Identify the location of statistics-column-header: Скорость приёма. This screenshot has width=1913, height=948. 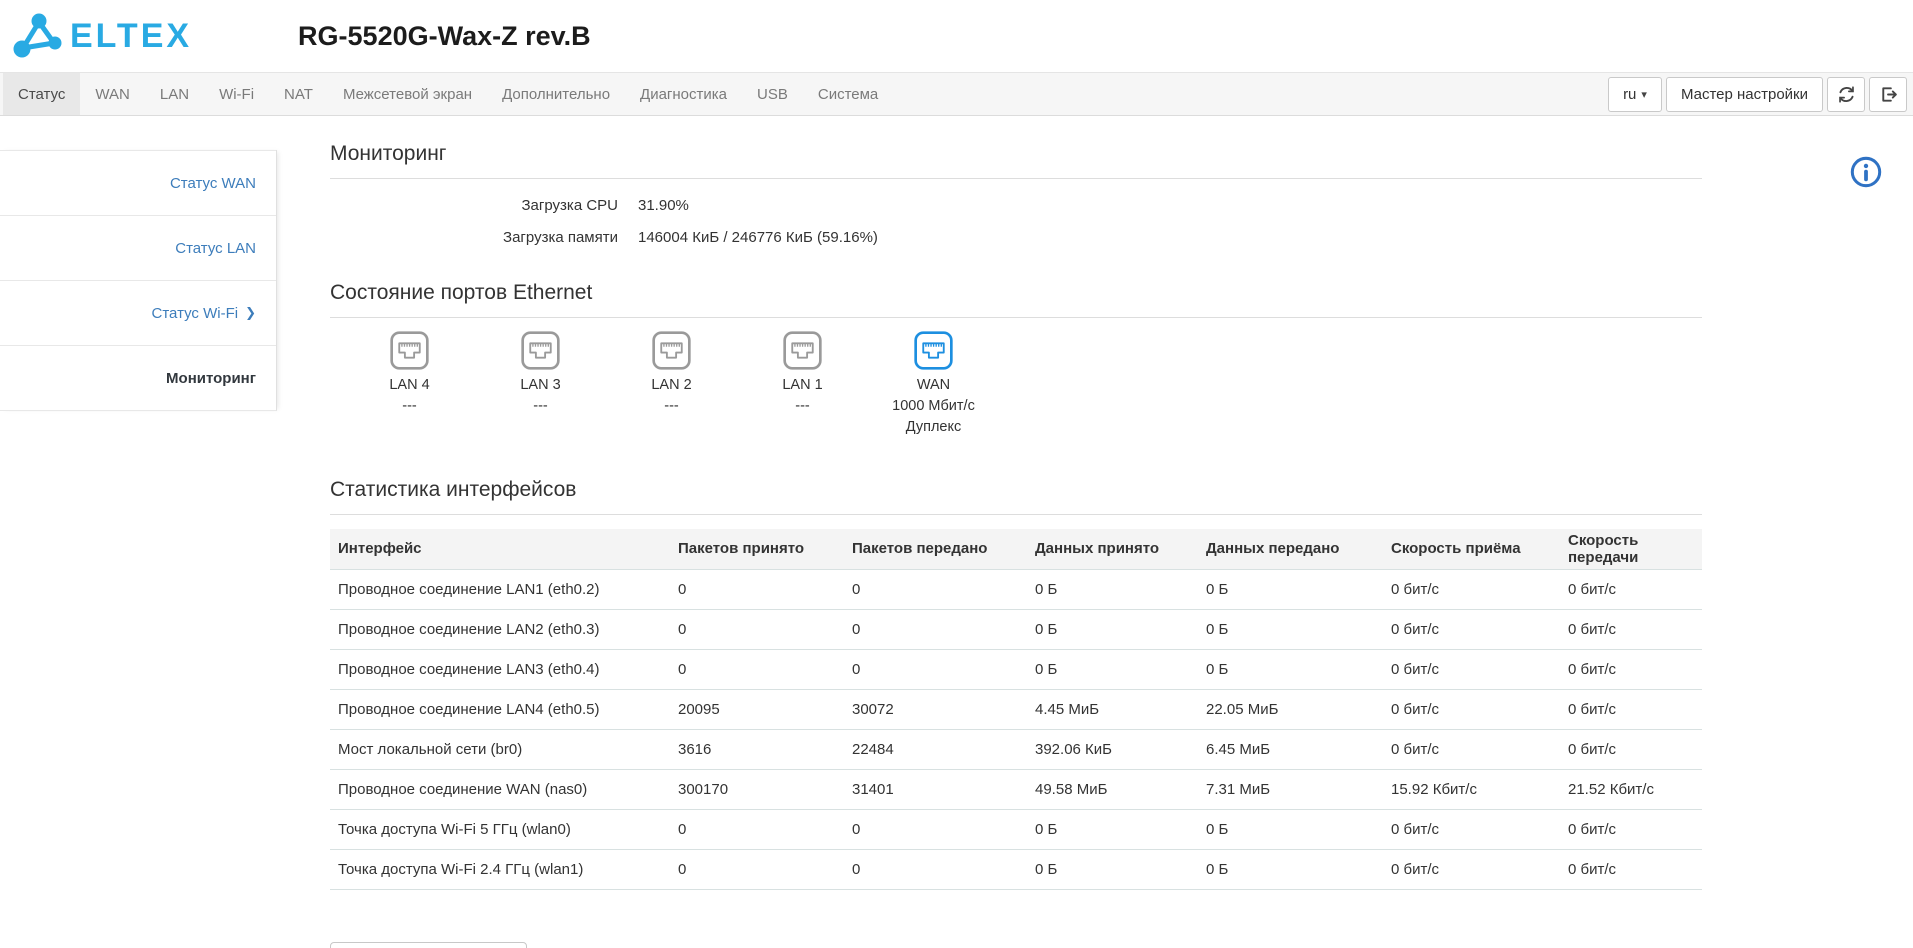
(1471, 549).